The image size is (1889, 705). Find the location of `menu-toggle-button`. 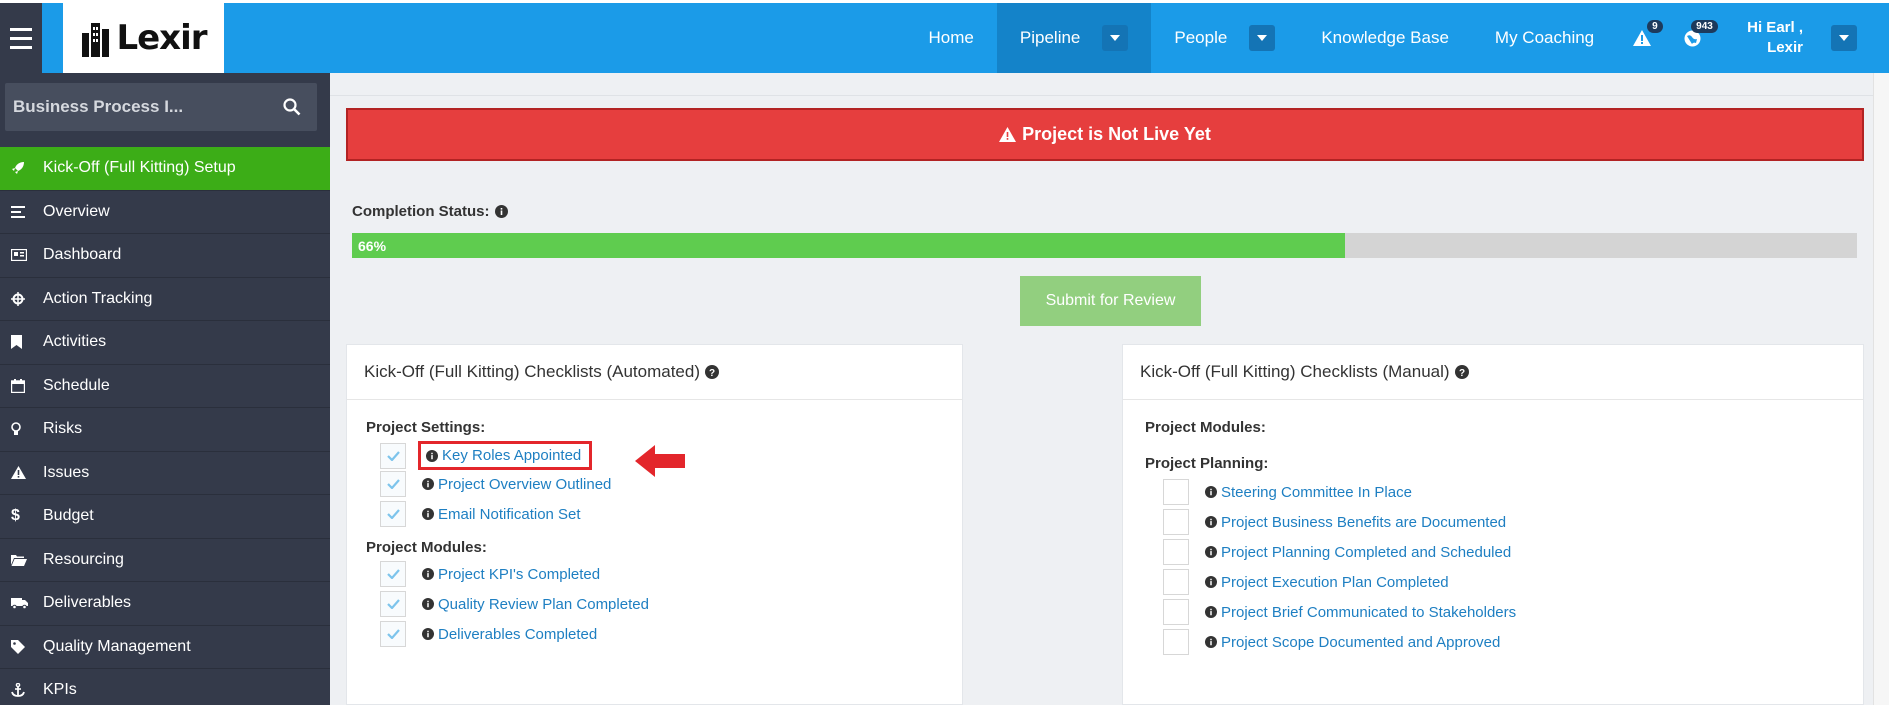

menu-toggle-button is located at coordinates (21, 38).